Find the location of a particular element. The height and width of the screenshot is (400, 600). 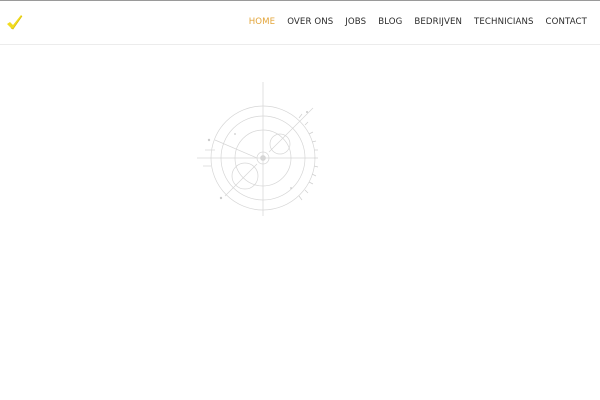

nav-item-jobs: JOBS is located at coordinates (355, 22).